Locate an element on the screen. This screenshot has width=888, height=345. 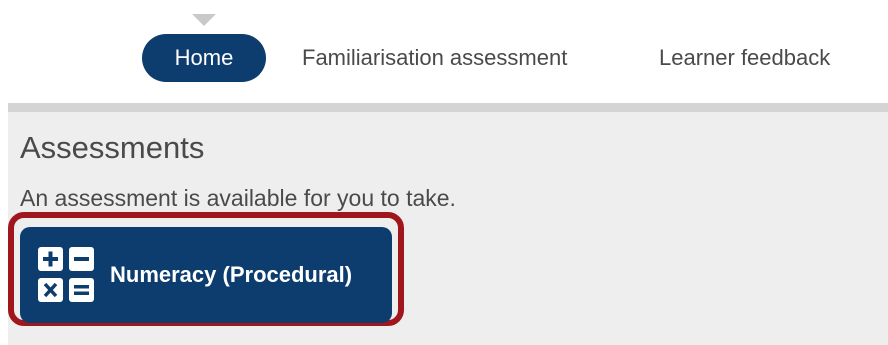
section-divider is located at coordinates (448, 107).